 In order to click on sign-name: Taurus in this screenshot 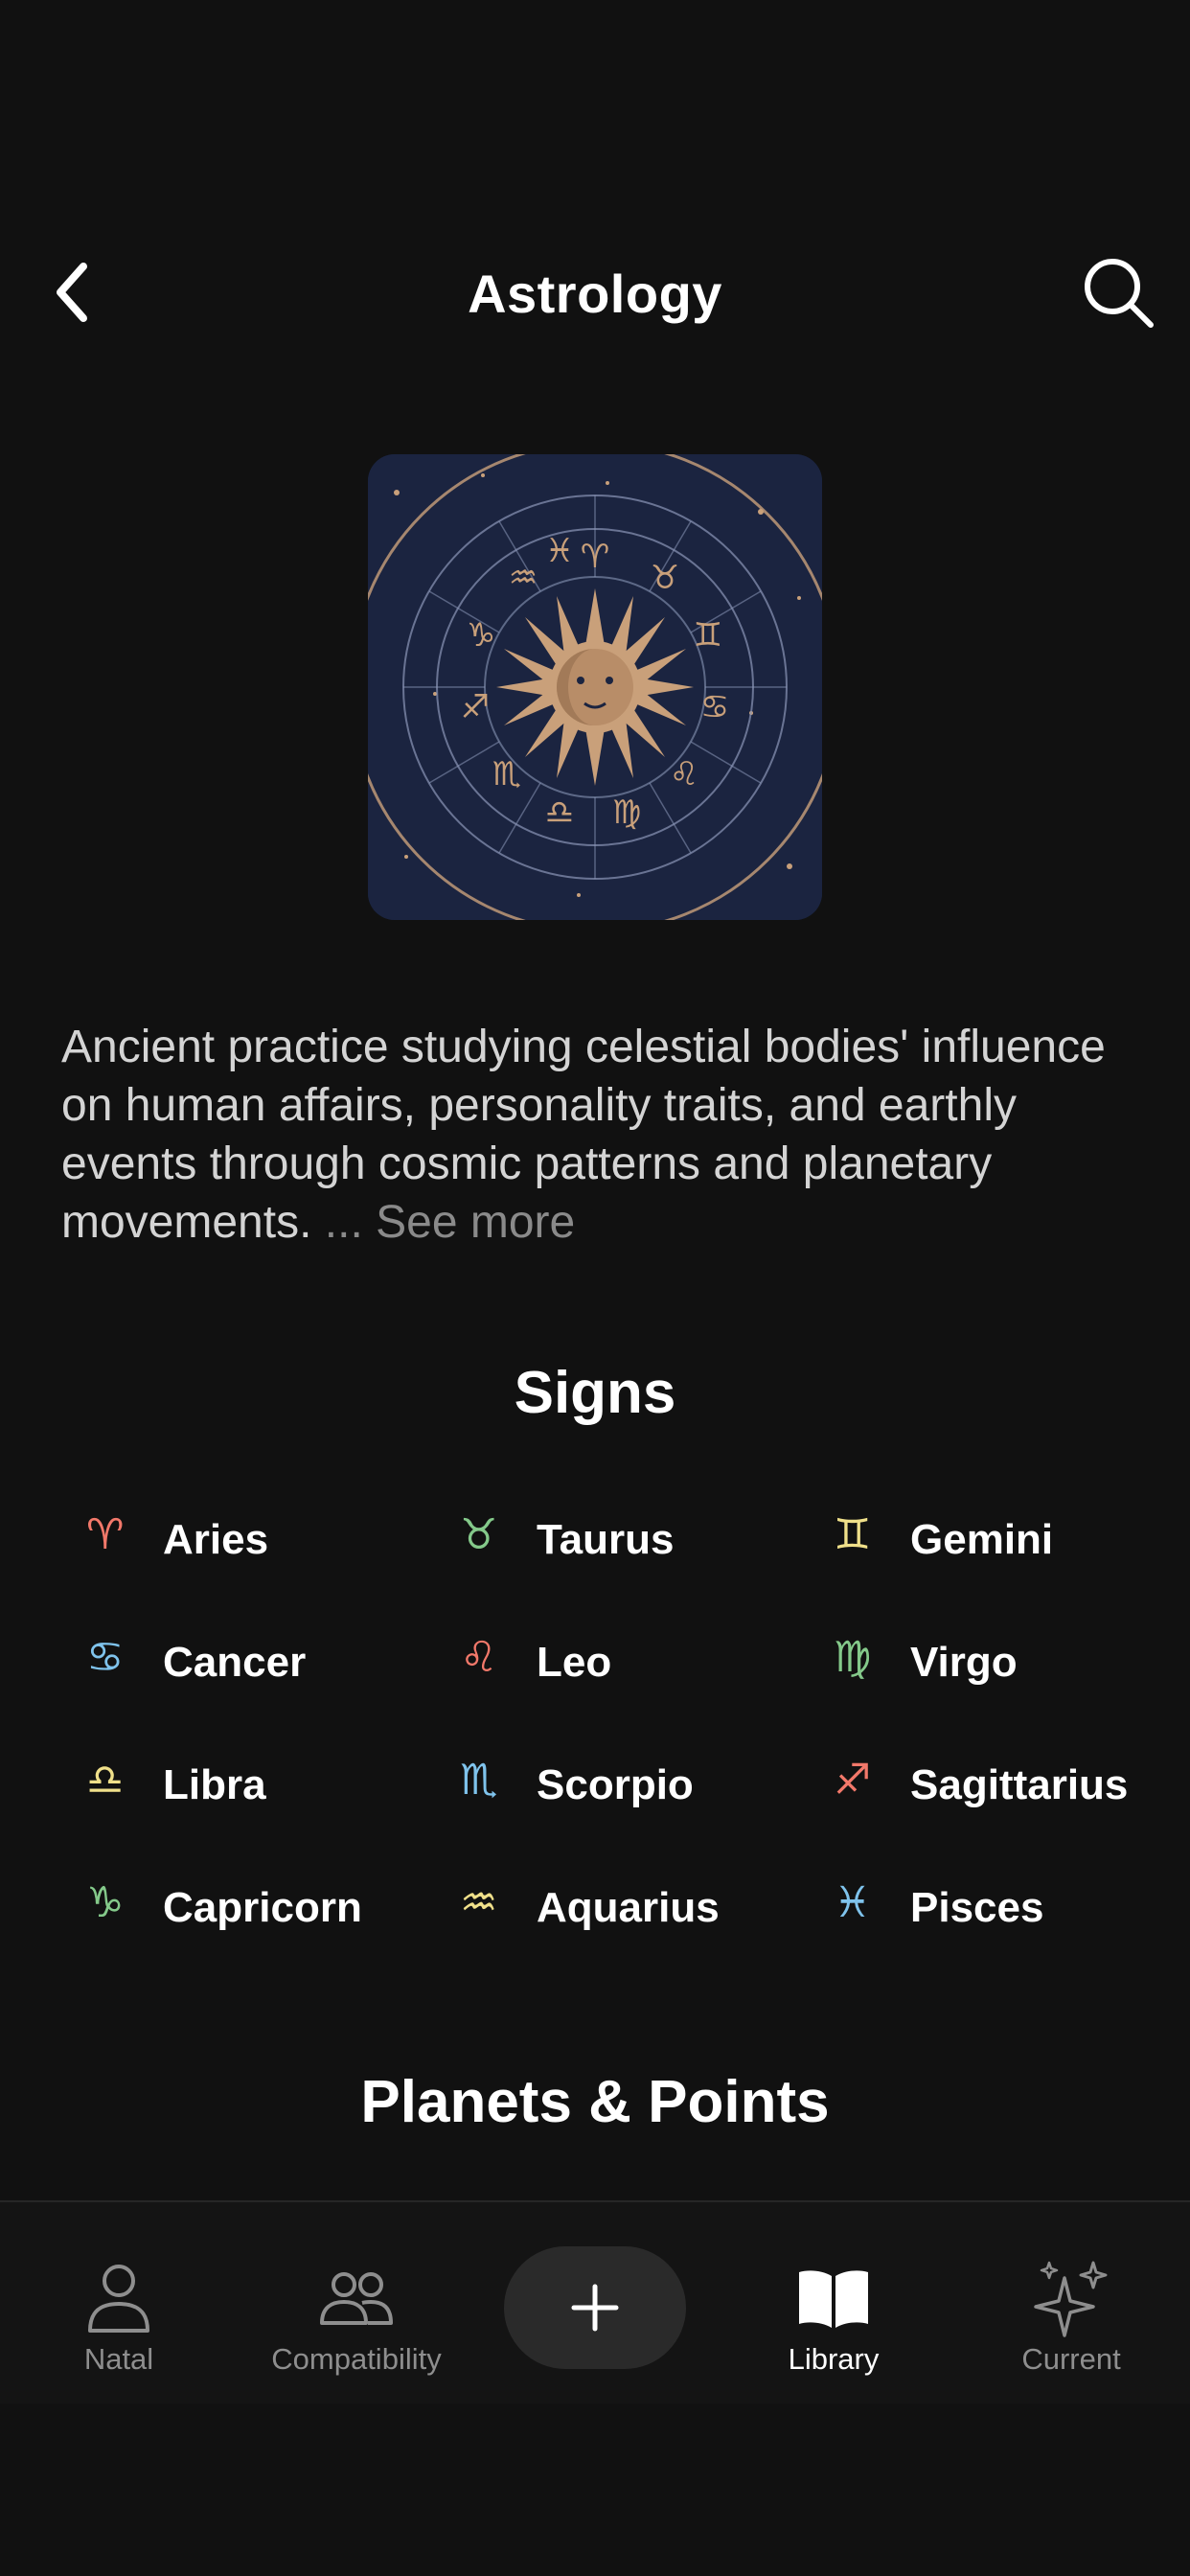, I will do `click(606, 1539)`.